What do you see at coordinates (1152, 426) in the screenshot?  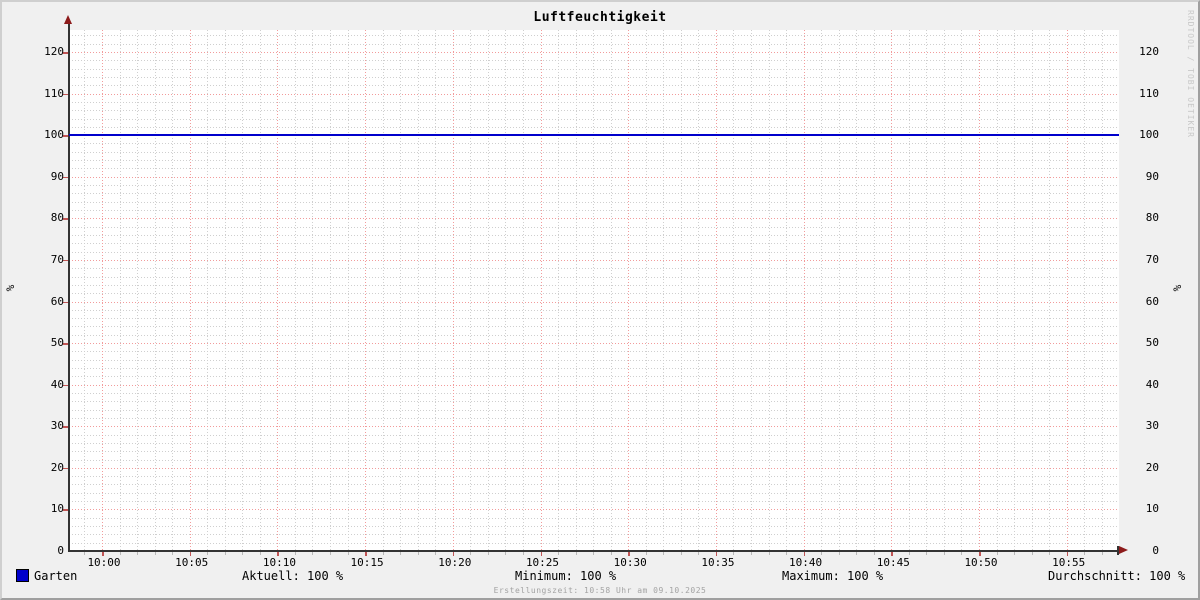 I see `y-tick-label-right: 30` at bounding box center [1152, 426].